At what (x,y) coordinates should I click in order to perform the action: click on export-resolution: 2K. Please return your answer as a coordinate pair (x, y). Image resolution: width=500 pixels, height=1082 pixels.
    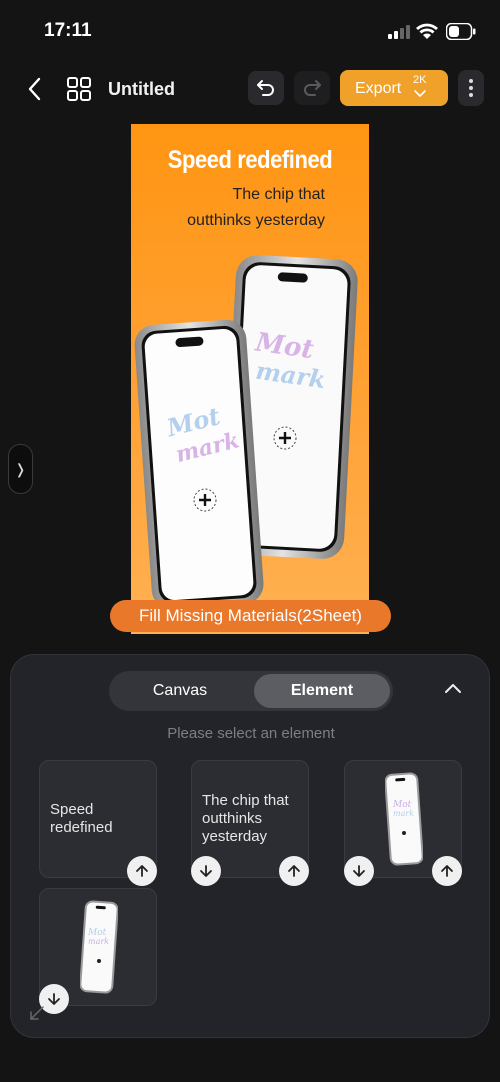
    Looking at the image, I should click on (420, 80).